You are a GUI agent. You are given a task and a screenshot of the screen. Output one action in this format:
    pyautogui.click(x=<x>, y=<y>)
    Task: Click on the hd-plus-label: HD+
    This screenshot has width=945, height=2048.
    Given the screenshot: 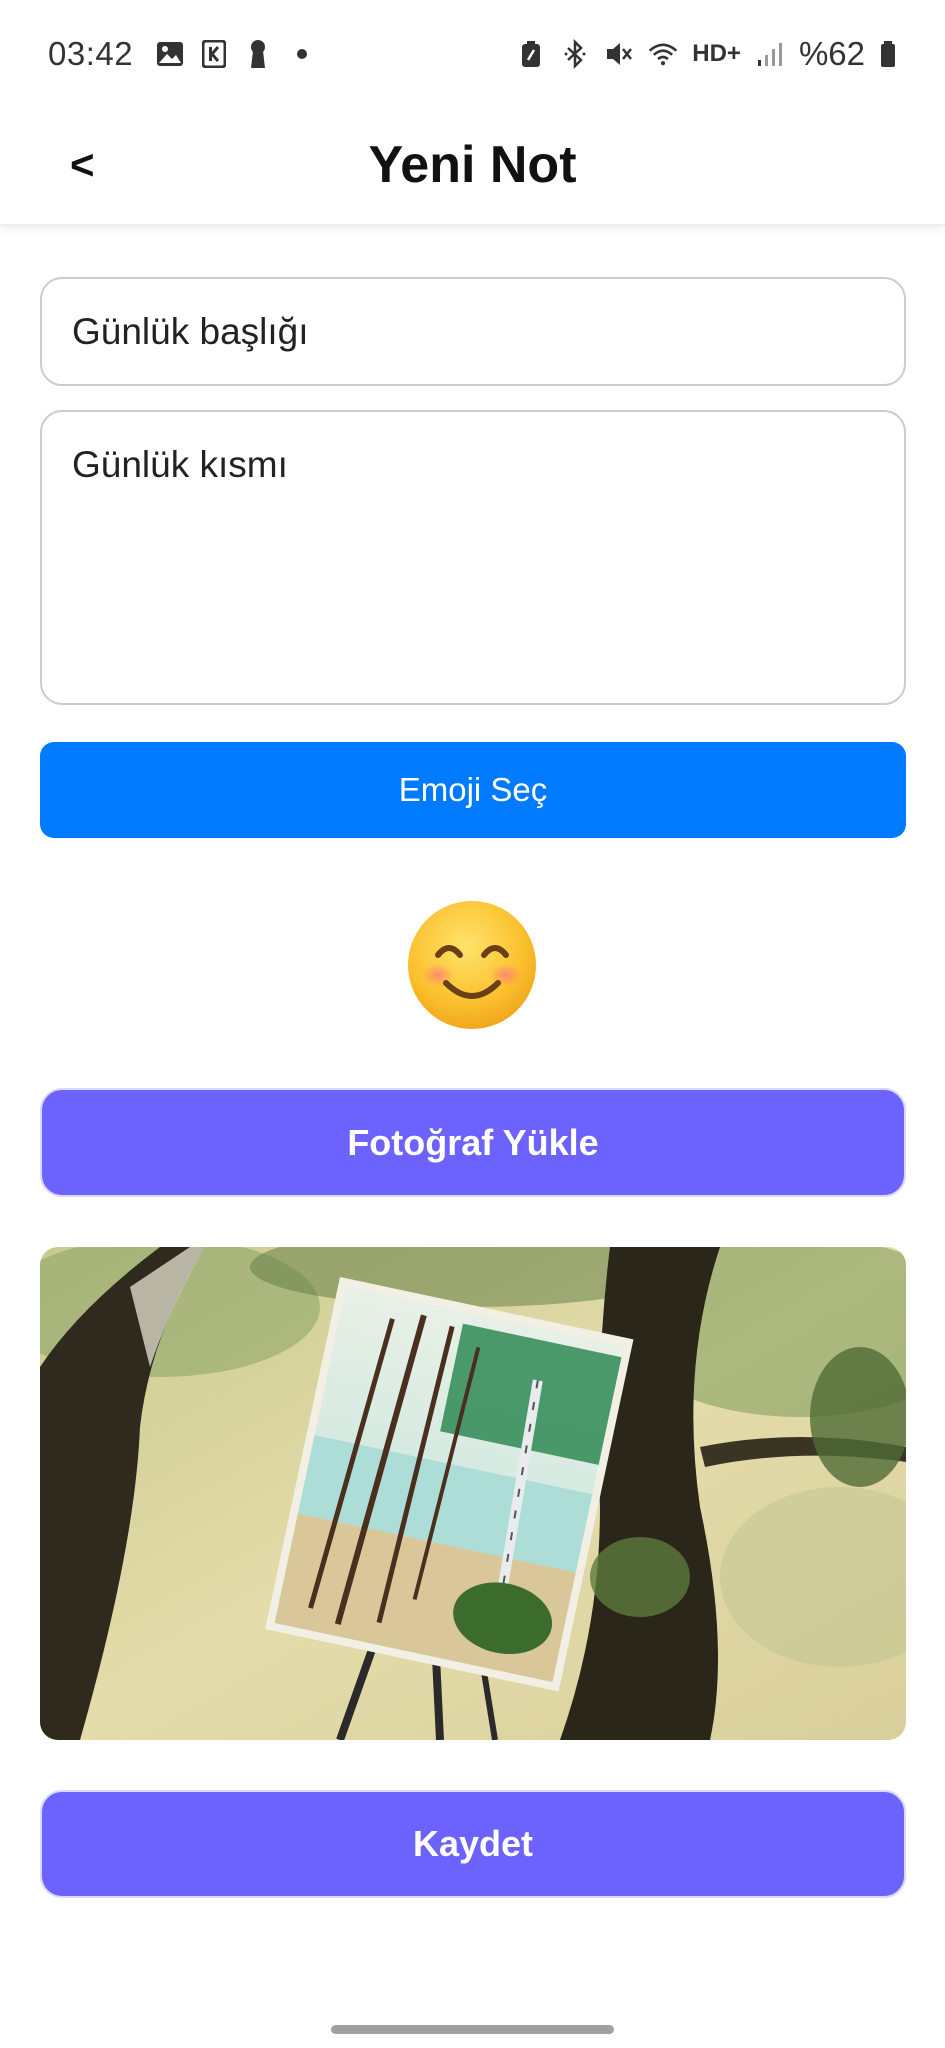 What is the action you would take?
    pyautogui.click(x=716, y=53)
    